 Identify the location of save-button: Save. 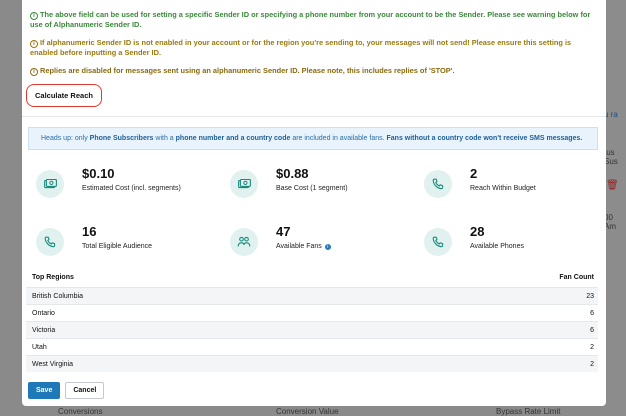
(44, 390).